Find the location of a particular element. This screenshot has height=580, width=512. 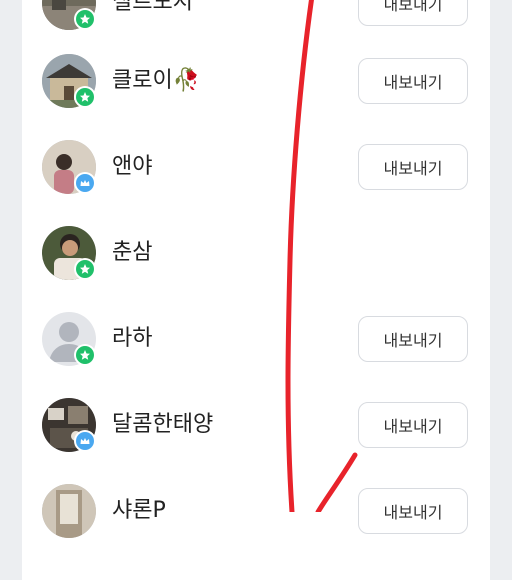

list-item: 라하 내보내기 is located at coordinates (256, 354).